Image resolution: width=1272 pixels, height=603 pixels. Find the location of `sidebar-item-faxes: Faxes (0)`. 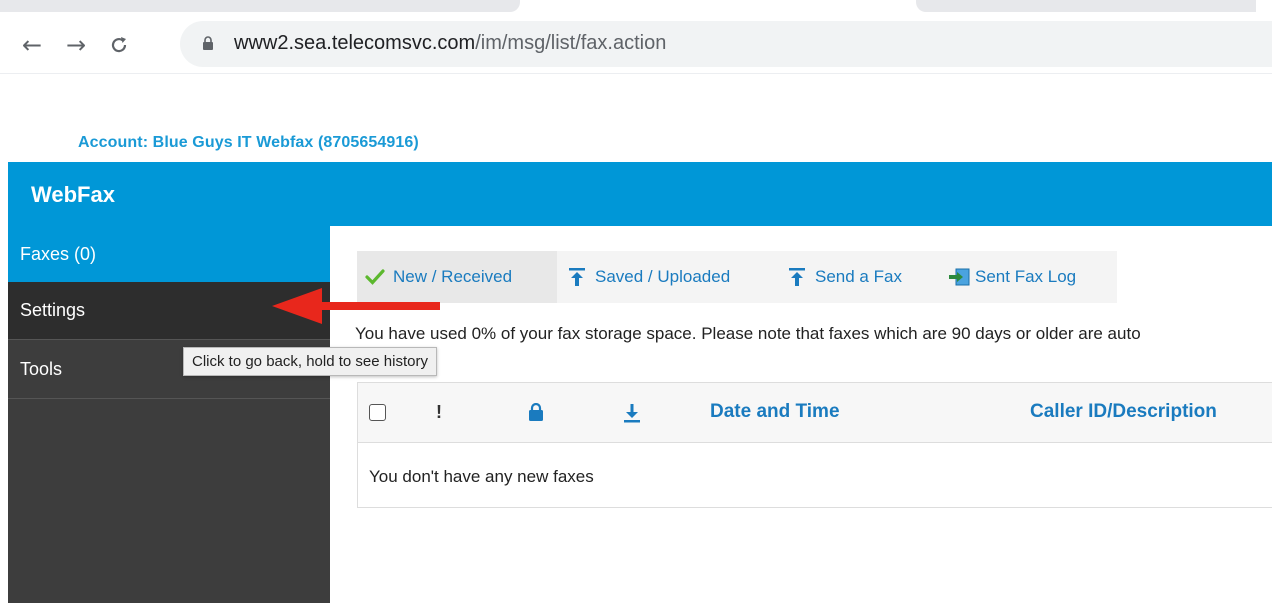

sidebar-item-faxes: Faxes (0) is located at coordinates (169, 254).